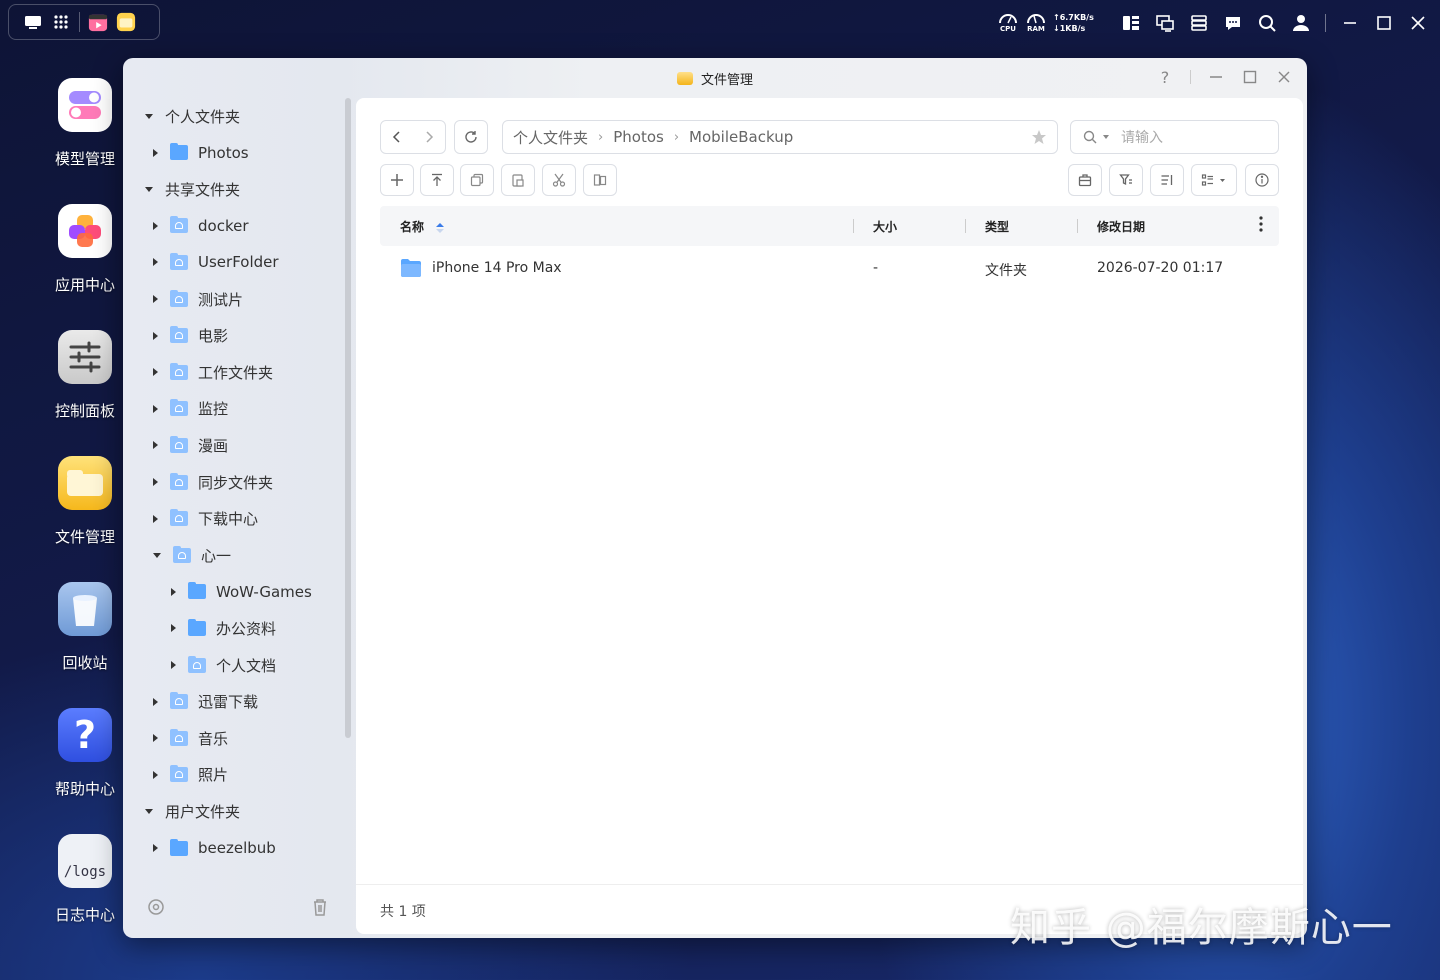 The image size is (1440, 980). Describe the element at coordinates (1165, 77) in the screenshot. I see `help-button: ?` at that location.